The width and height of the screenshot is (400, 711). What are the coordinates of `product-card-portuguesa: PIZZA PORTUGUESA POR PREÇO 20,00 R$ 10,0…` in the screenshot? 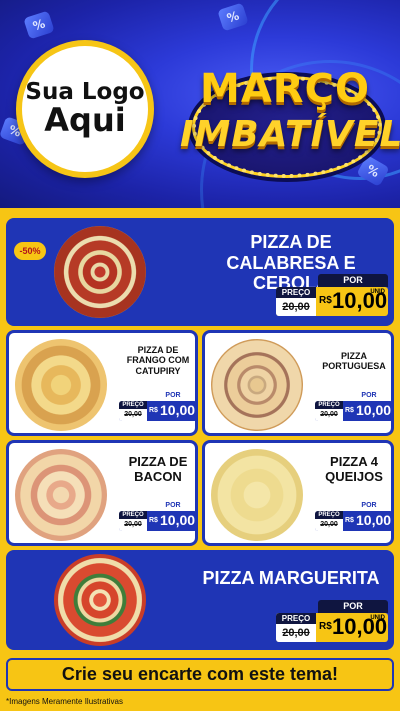 It's located at (298, 383).